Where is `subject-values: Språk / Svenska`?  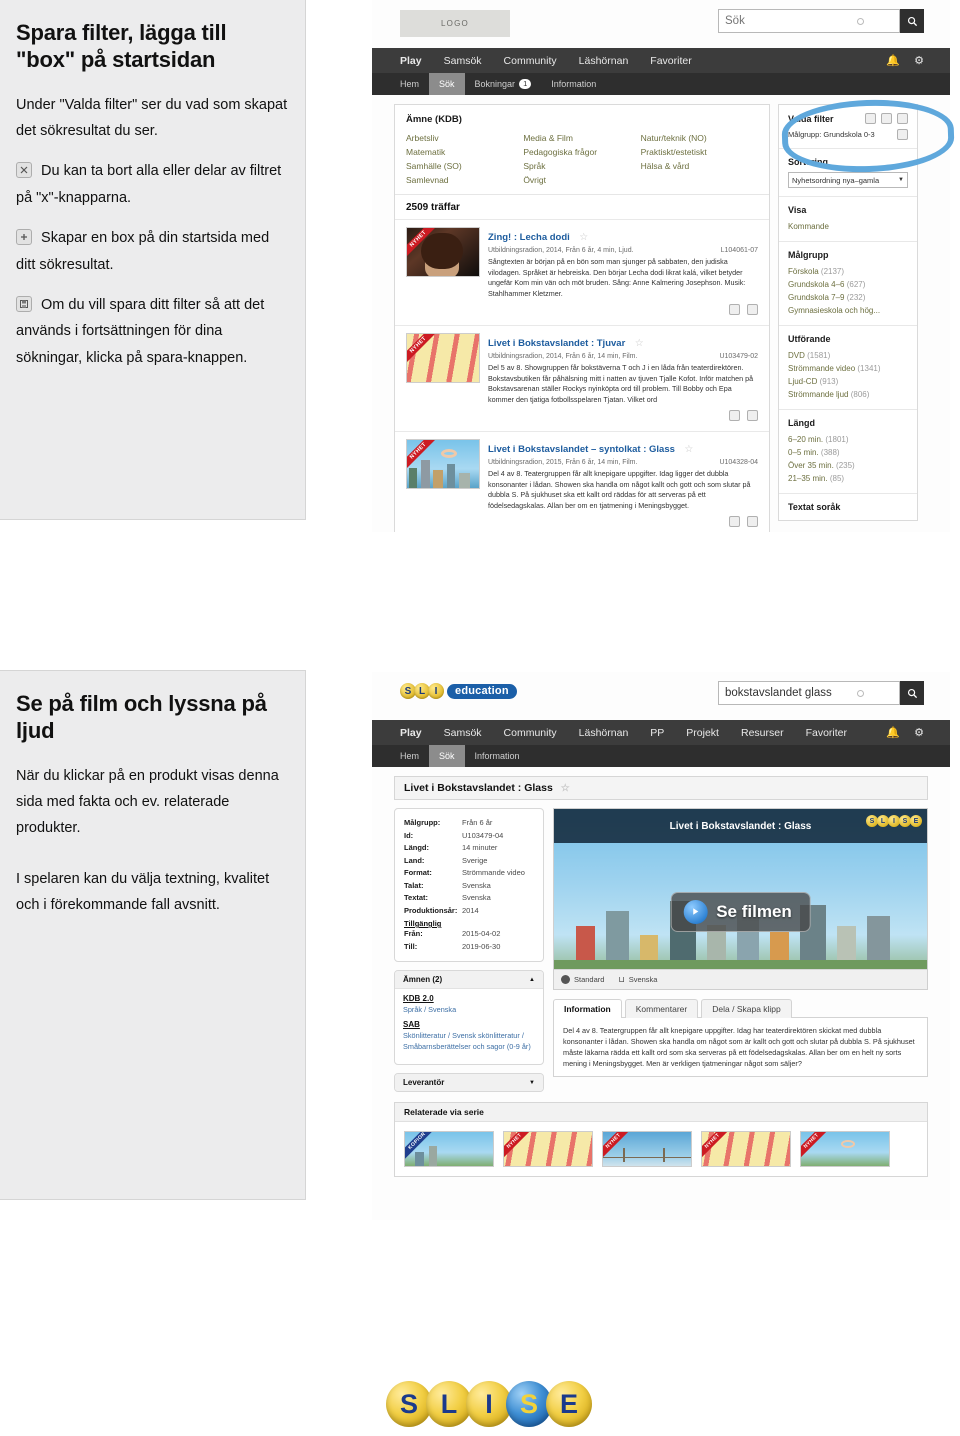 subject-values: Språk / Svenska is located at coordinates (469, 1009).